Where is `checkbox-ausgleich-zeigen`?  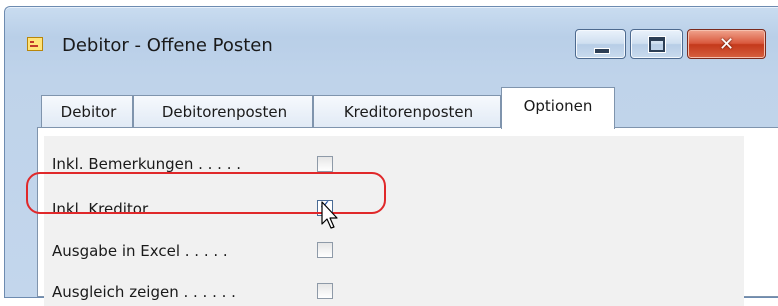 checkbox-ausgleich-zeigen is located at coordinates (325, 291).